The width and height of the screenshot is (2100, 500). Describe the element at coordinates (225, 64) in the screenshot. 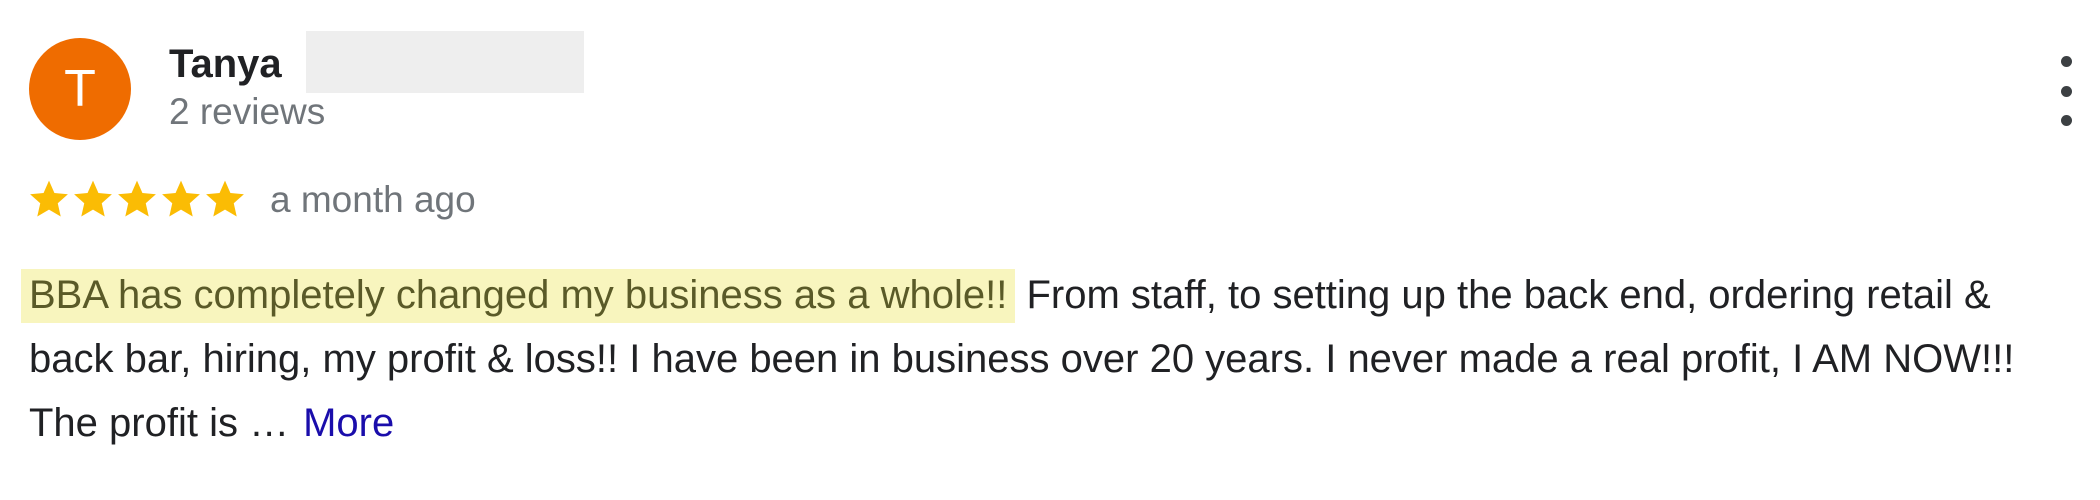

I see `reviewer-name: Tanya` at that location.